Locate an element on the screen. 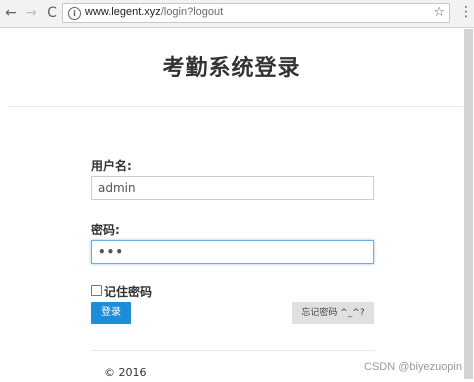 The width and height of the screenshot is (474, 382). browser-menu-icon: ⋮ is located at coordinates (466, 12).